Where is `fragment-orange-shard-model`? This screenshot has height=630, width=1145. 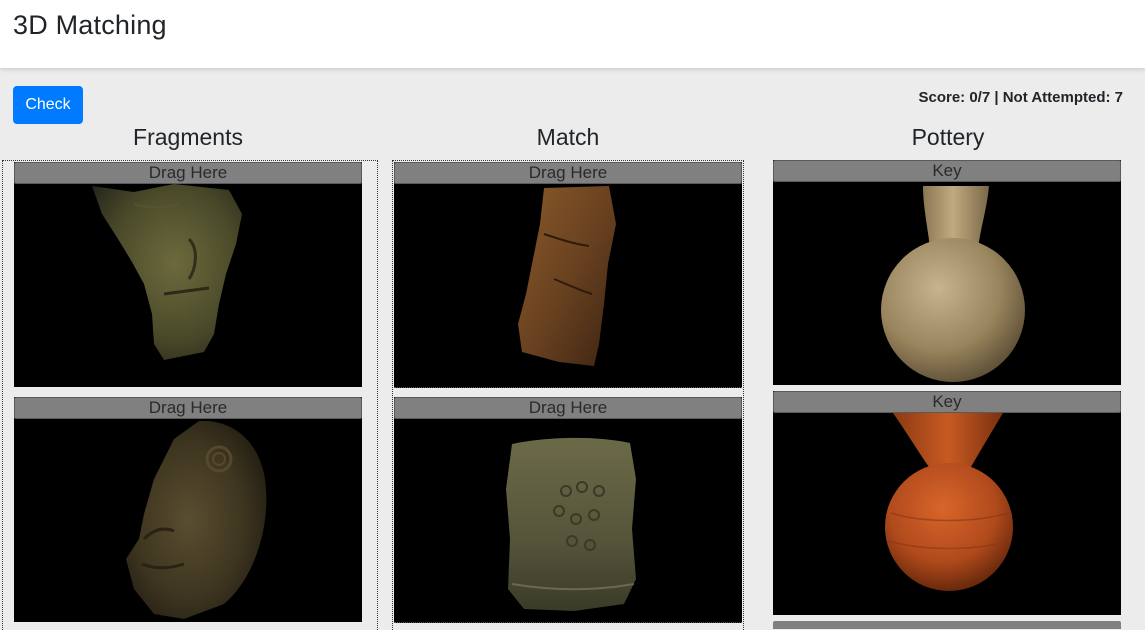
fragment-orange-shard-model is located at coordinates (567, 276).